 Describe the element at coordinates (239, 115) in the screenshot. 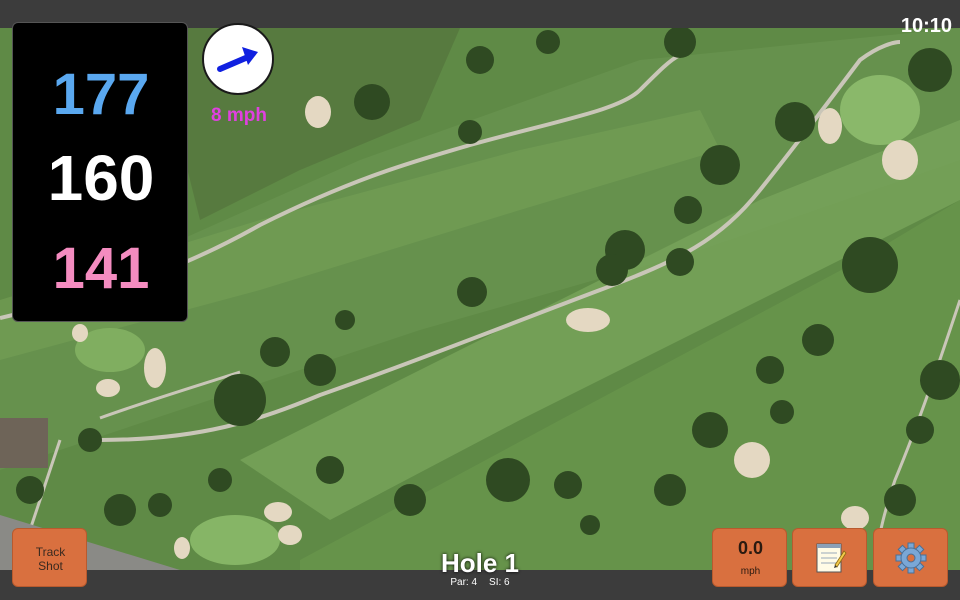

I see `wind-speed: 8 mph` at that location.